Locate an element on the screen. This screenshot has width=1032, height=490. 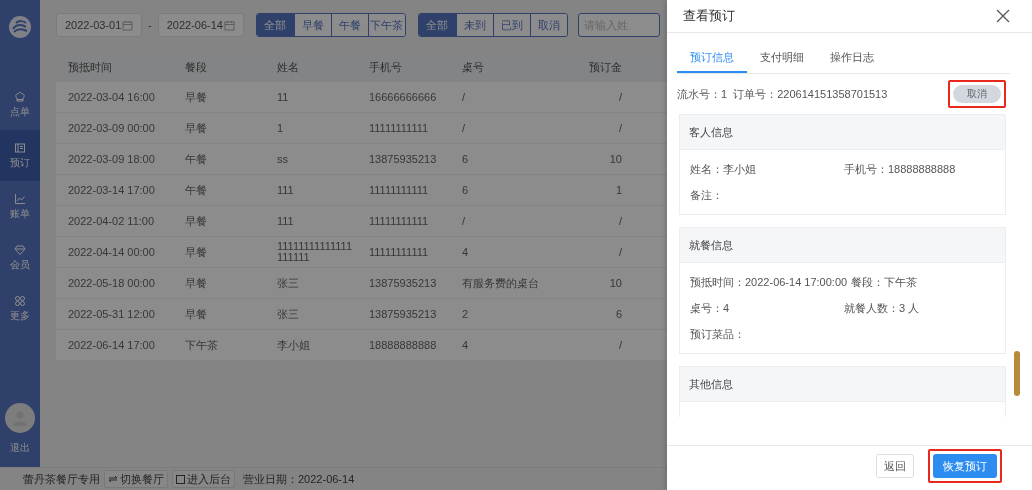
back-button: 返回 is located at coordinates (895, 466).